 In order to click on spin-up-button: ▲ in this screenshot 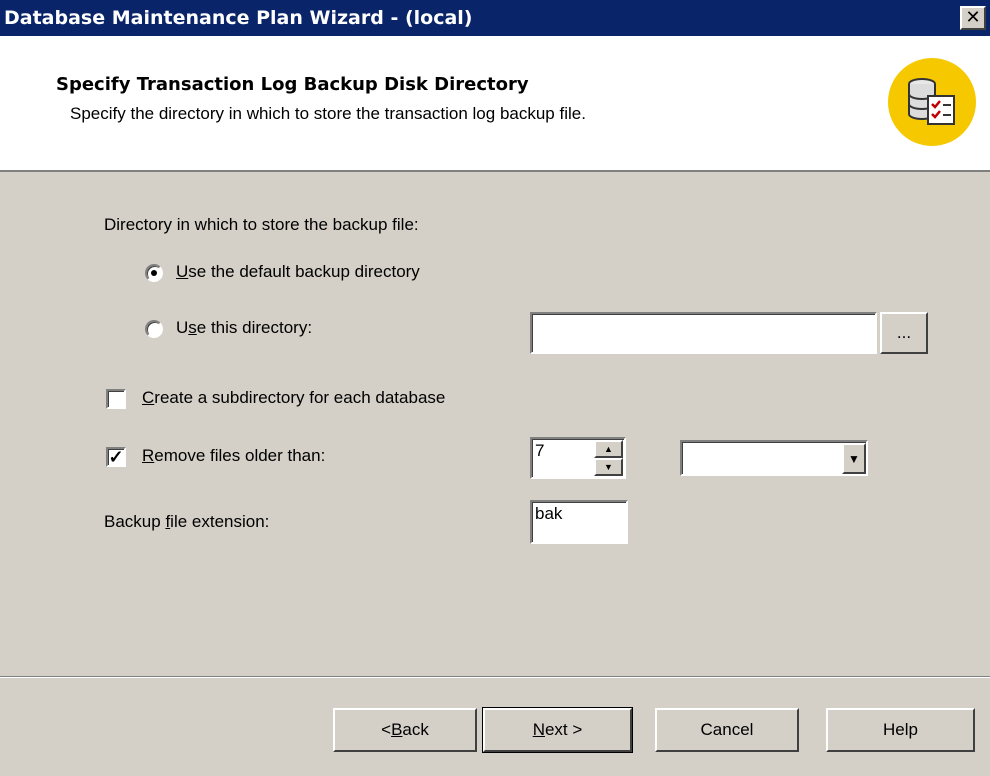, I will do `click(608, 449)`.